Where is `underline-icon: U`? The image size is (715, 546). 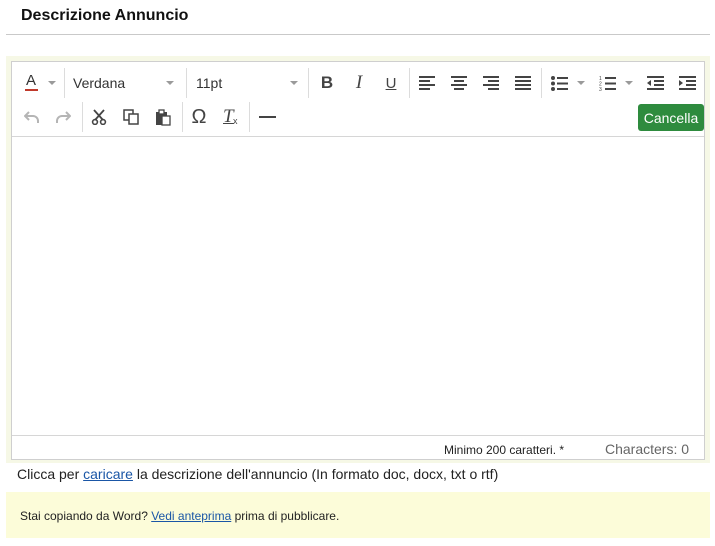
underline-icon: U is located at coordinates (391, 83).